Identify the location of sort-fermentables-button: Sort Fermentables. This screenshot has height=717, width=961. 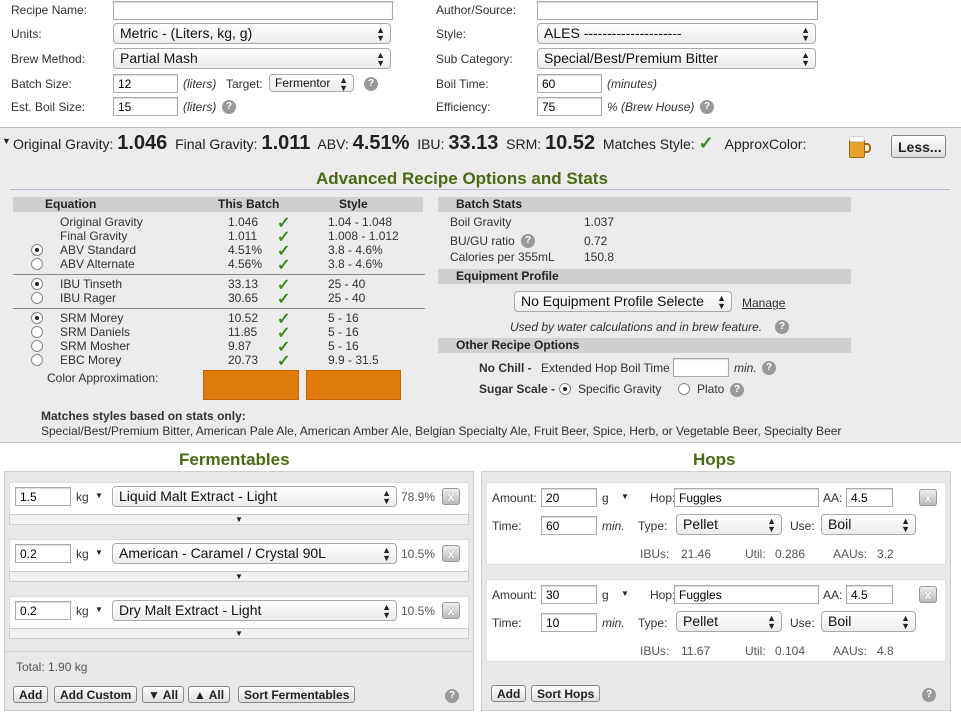
(297, 694).